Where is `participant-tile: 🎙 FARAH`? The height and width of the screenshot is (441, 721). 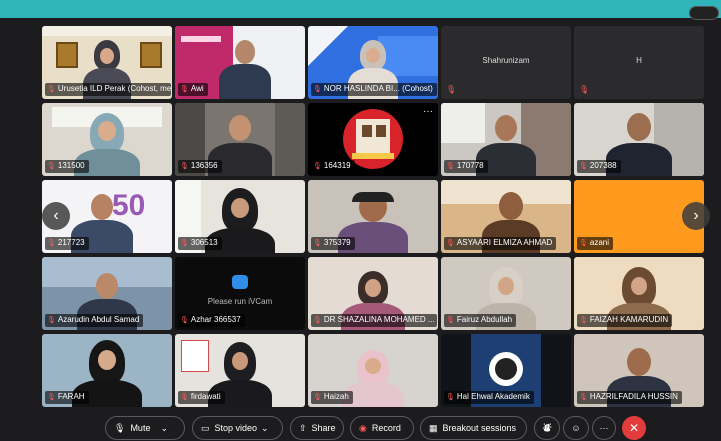 participant-tile: 🎙 FARAH is located at coordinates (107, 370).